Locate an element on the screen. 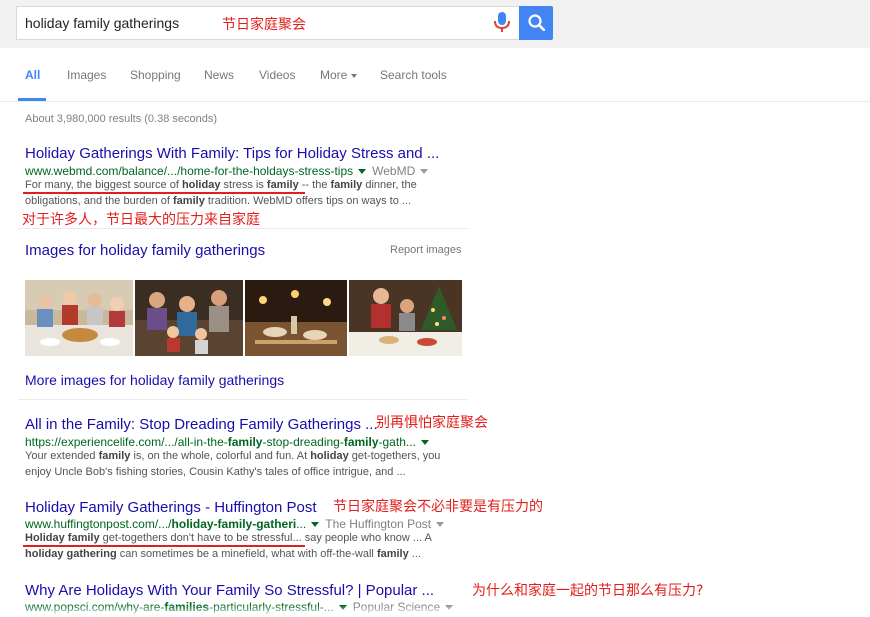 This screenshot has width=870, height=617. tab-more-label: More is located at coordinates (334, 75).